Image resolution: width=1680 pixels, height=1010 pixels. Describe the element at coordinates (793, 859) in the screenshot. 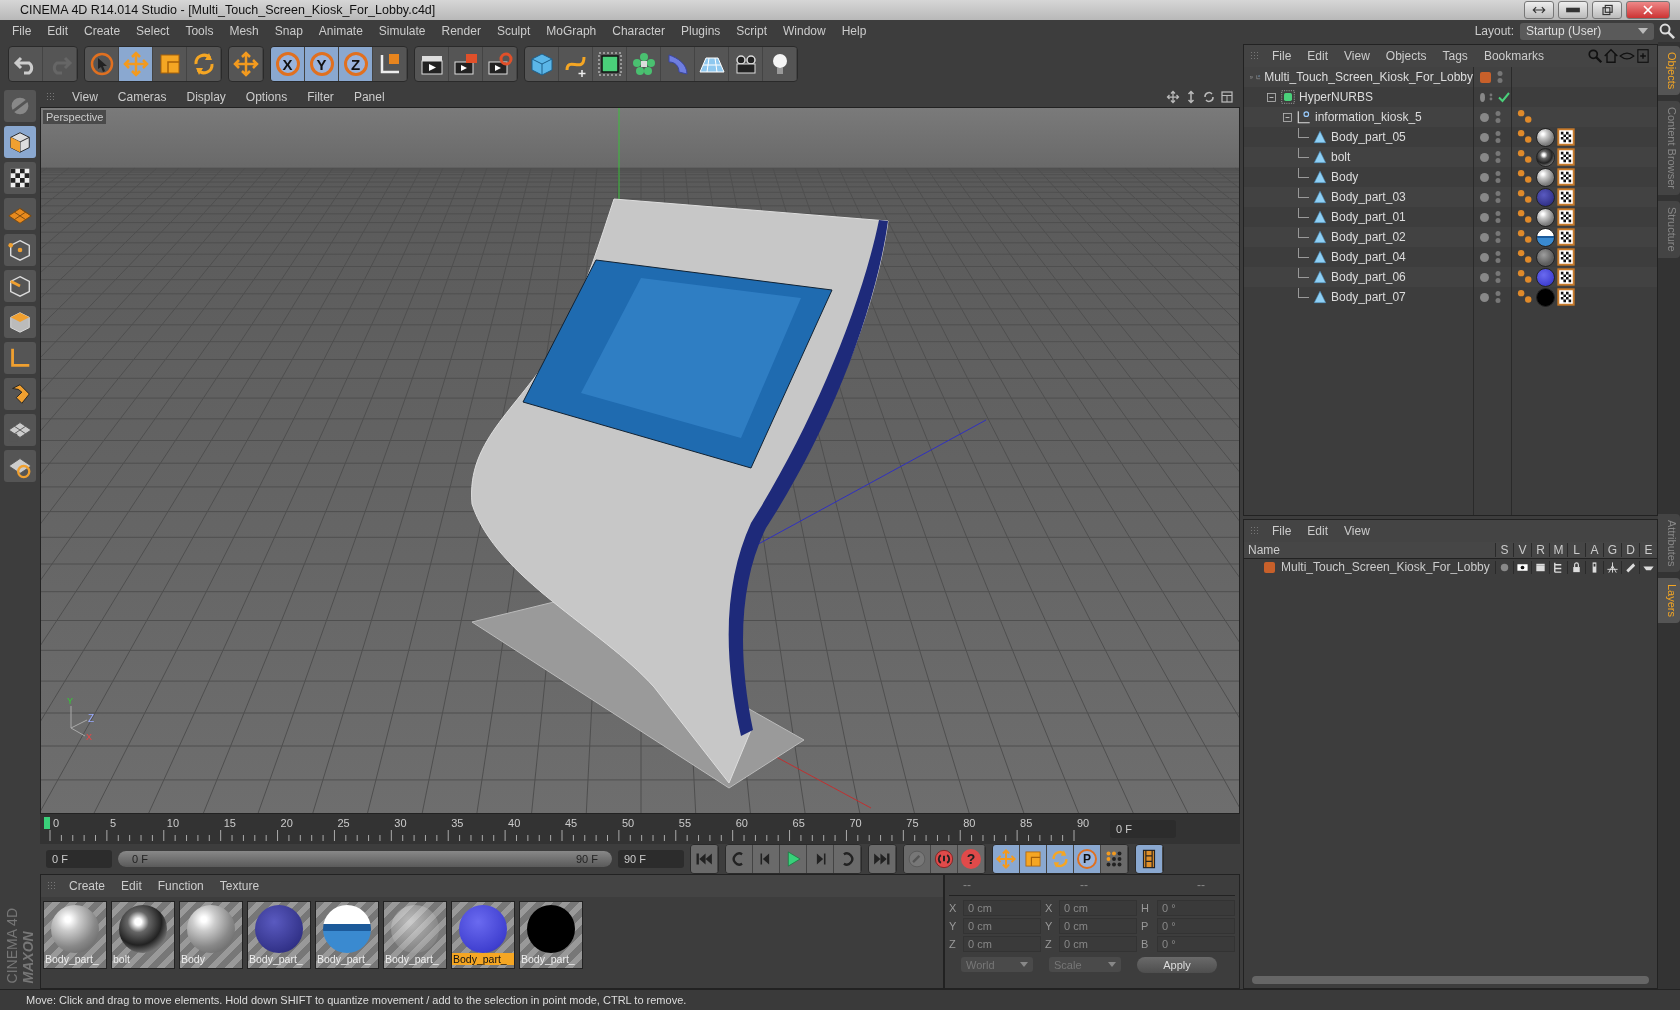

I see `play-button` at that location.